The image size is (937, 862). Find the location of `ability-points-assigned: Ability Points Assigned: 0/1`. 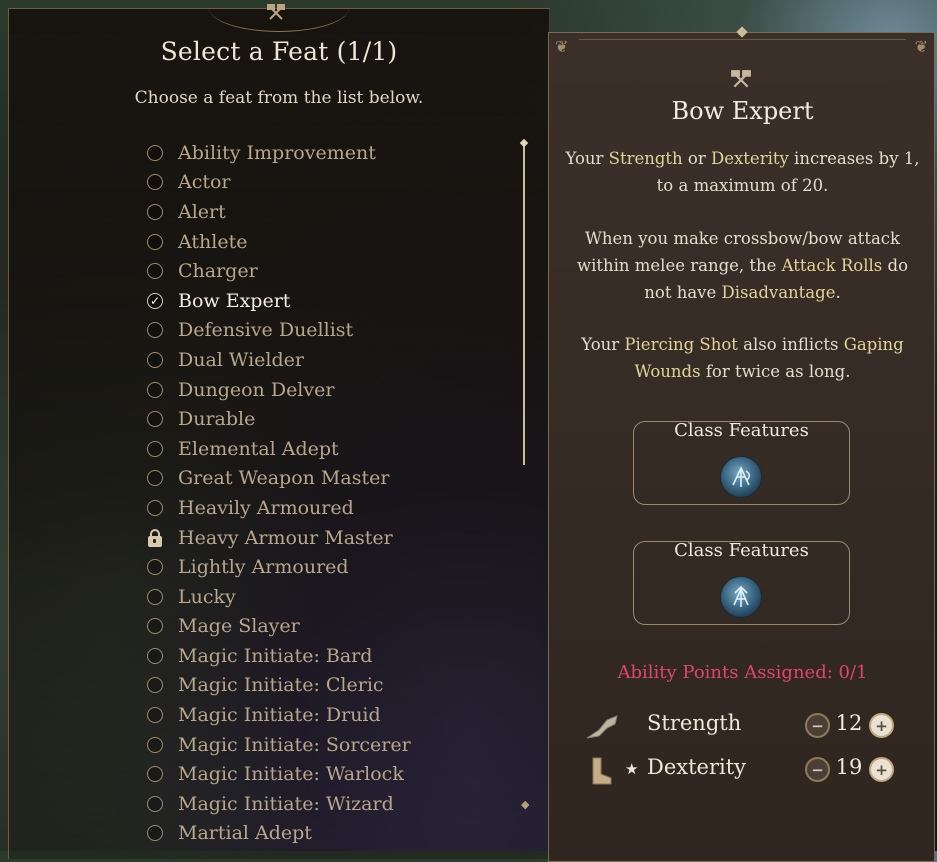

ability-points-assigned: Ability Points Assigned: 0/1 is located at coordinates (742, 672).